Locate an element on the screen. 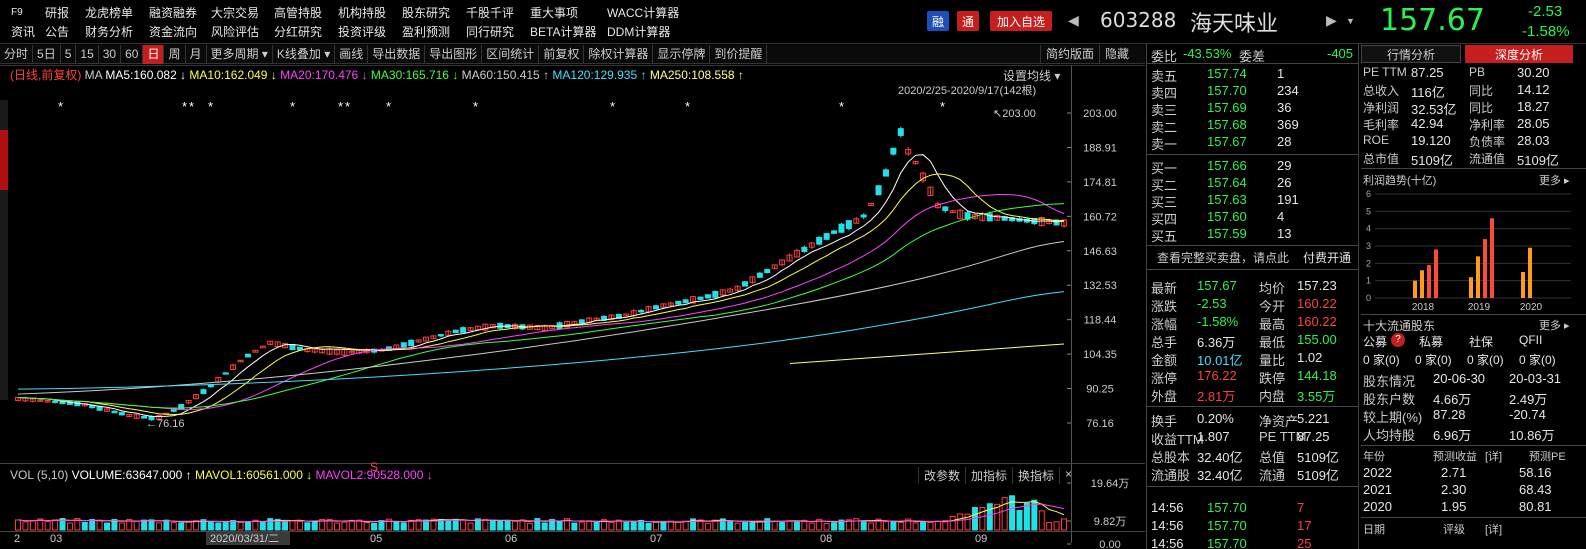 This screenshot has height=549, width=1586. toolbar-item-18: 到价提醒 is located at coordinates (739, 54).